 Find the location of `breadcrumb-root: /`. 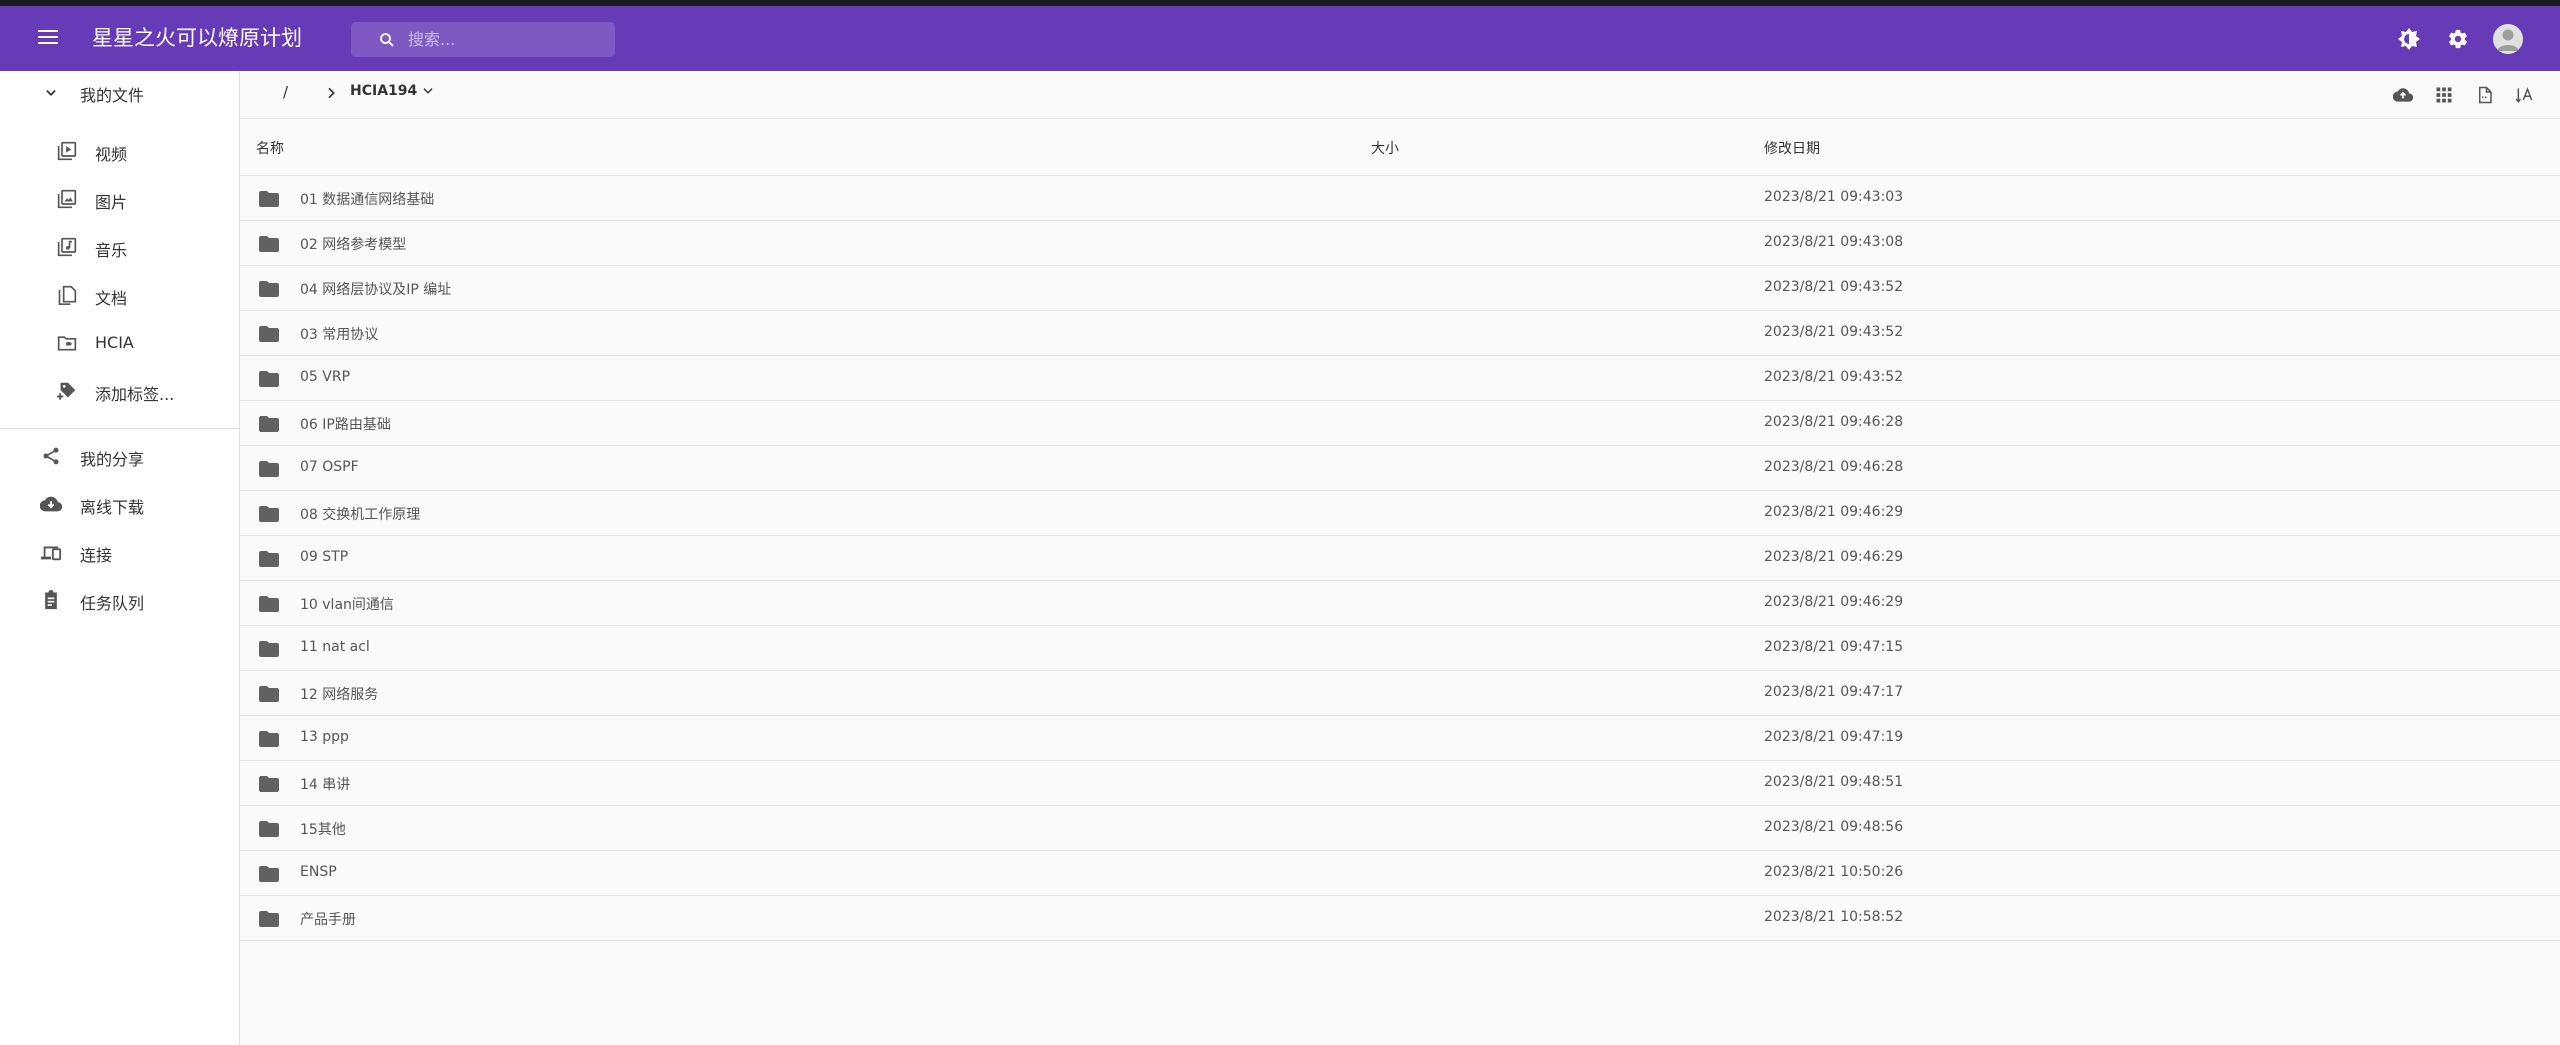

breadcrumb-root: / is located at coordinates (285, 92).